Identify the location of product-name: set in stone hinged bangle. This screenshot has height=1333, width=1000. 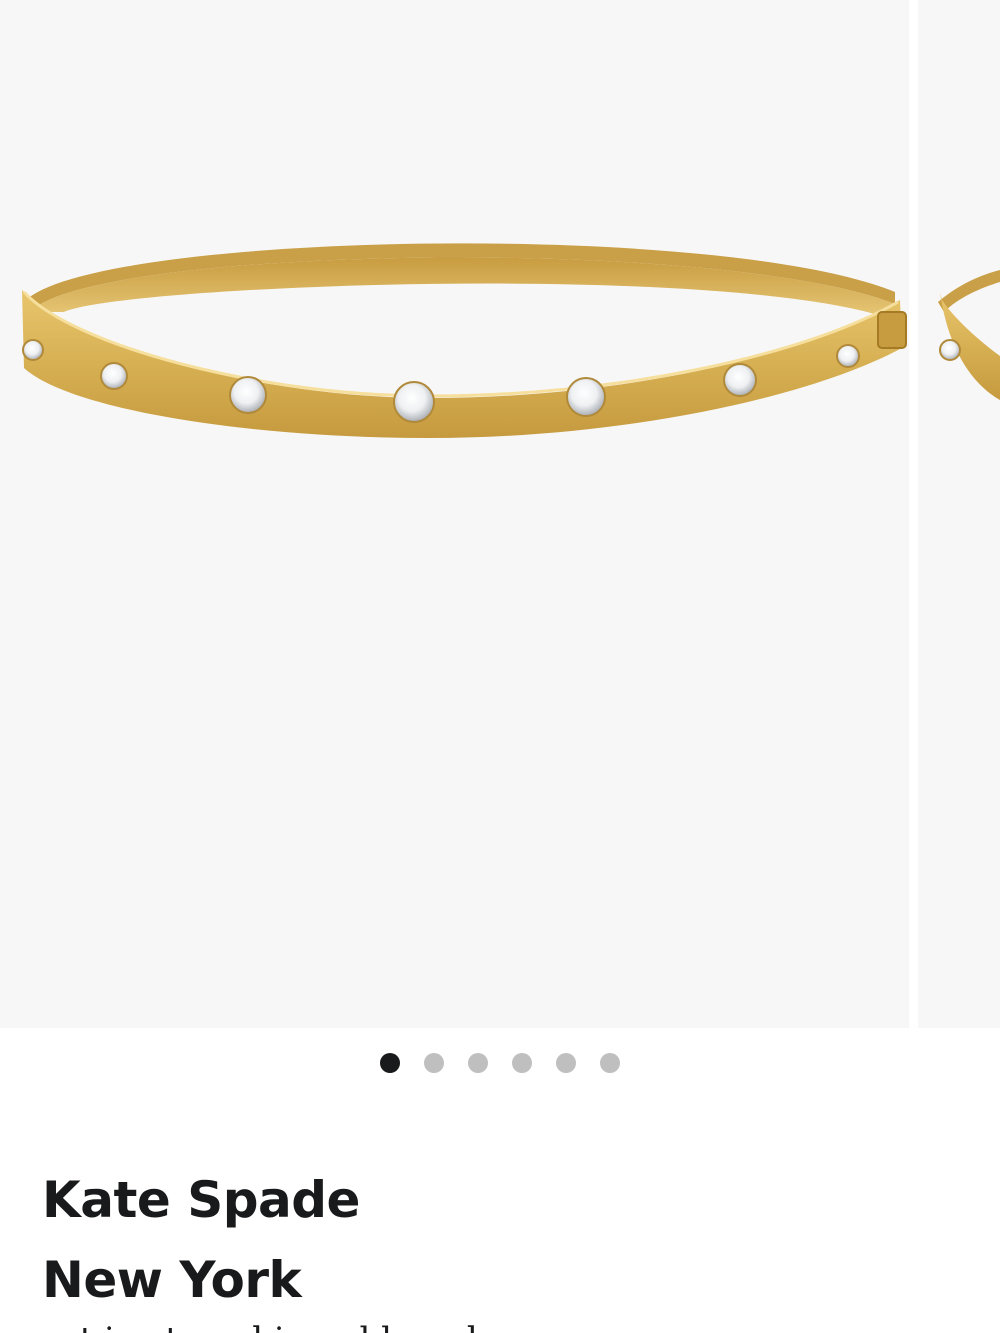
(270, 1325).